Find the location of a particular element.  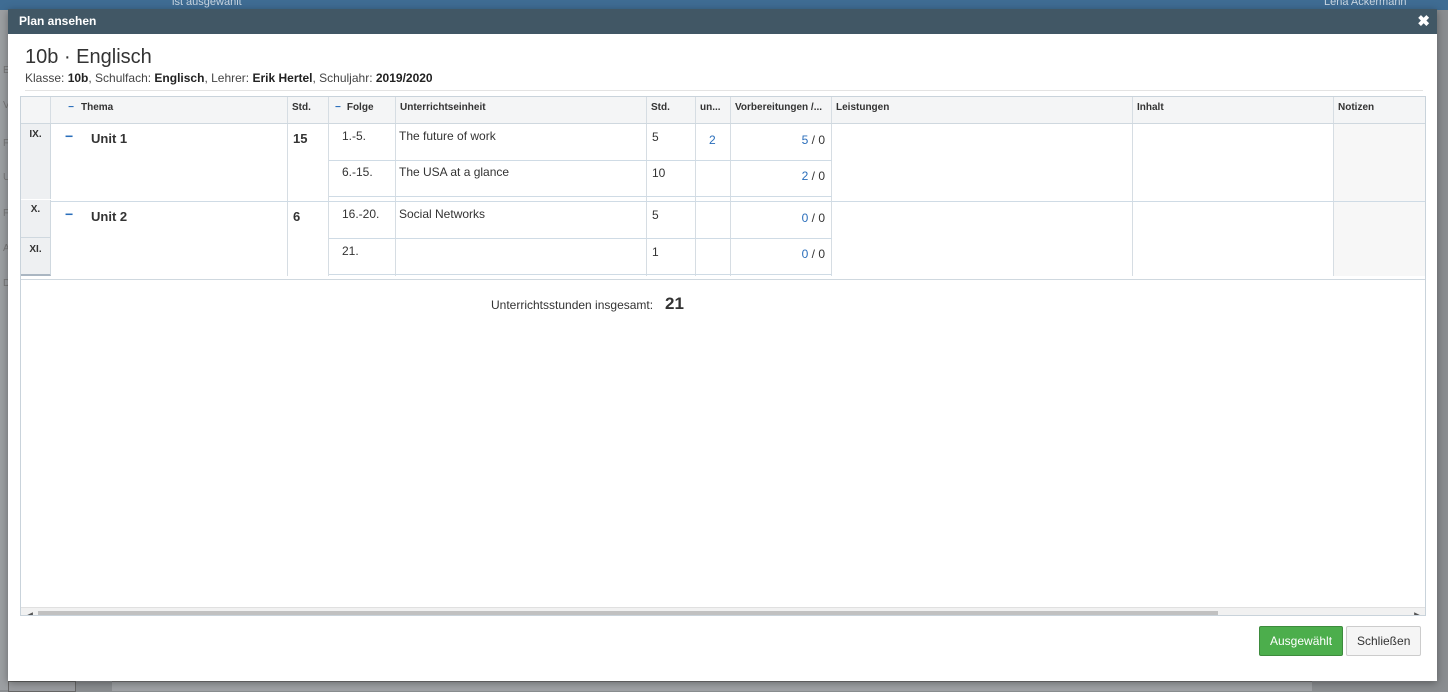

topic-std: 6 is located at coordinates (297, 216).